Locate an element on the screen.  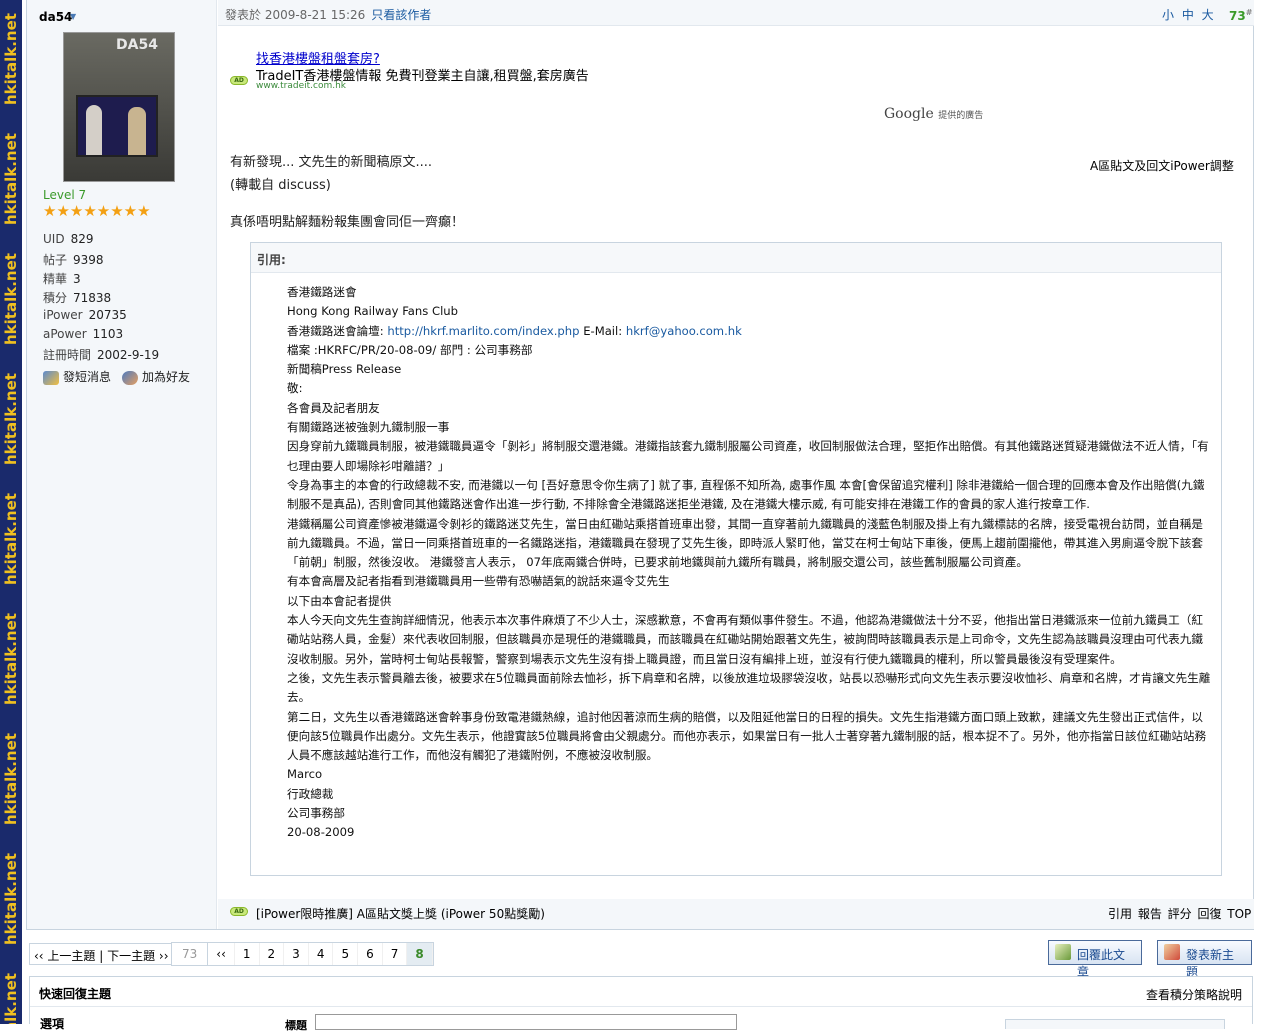
new-topic-button: 發表新主題 is located at coordinates (1204, 959).